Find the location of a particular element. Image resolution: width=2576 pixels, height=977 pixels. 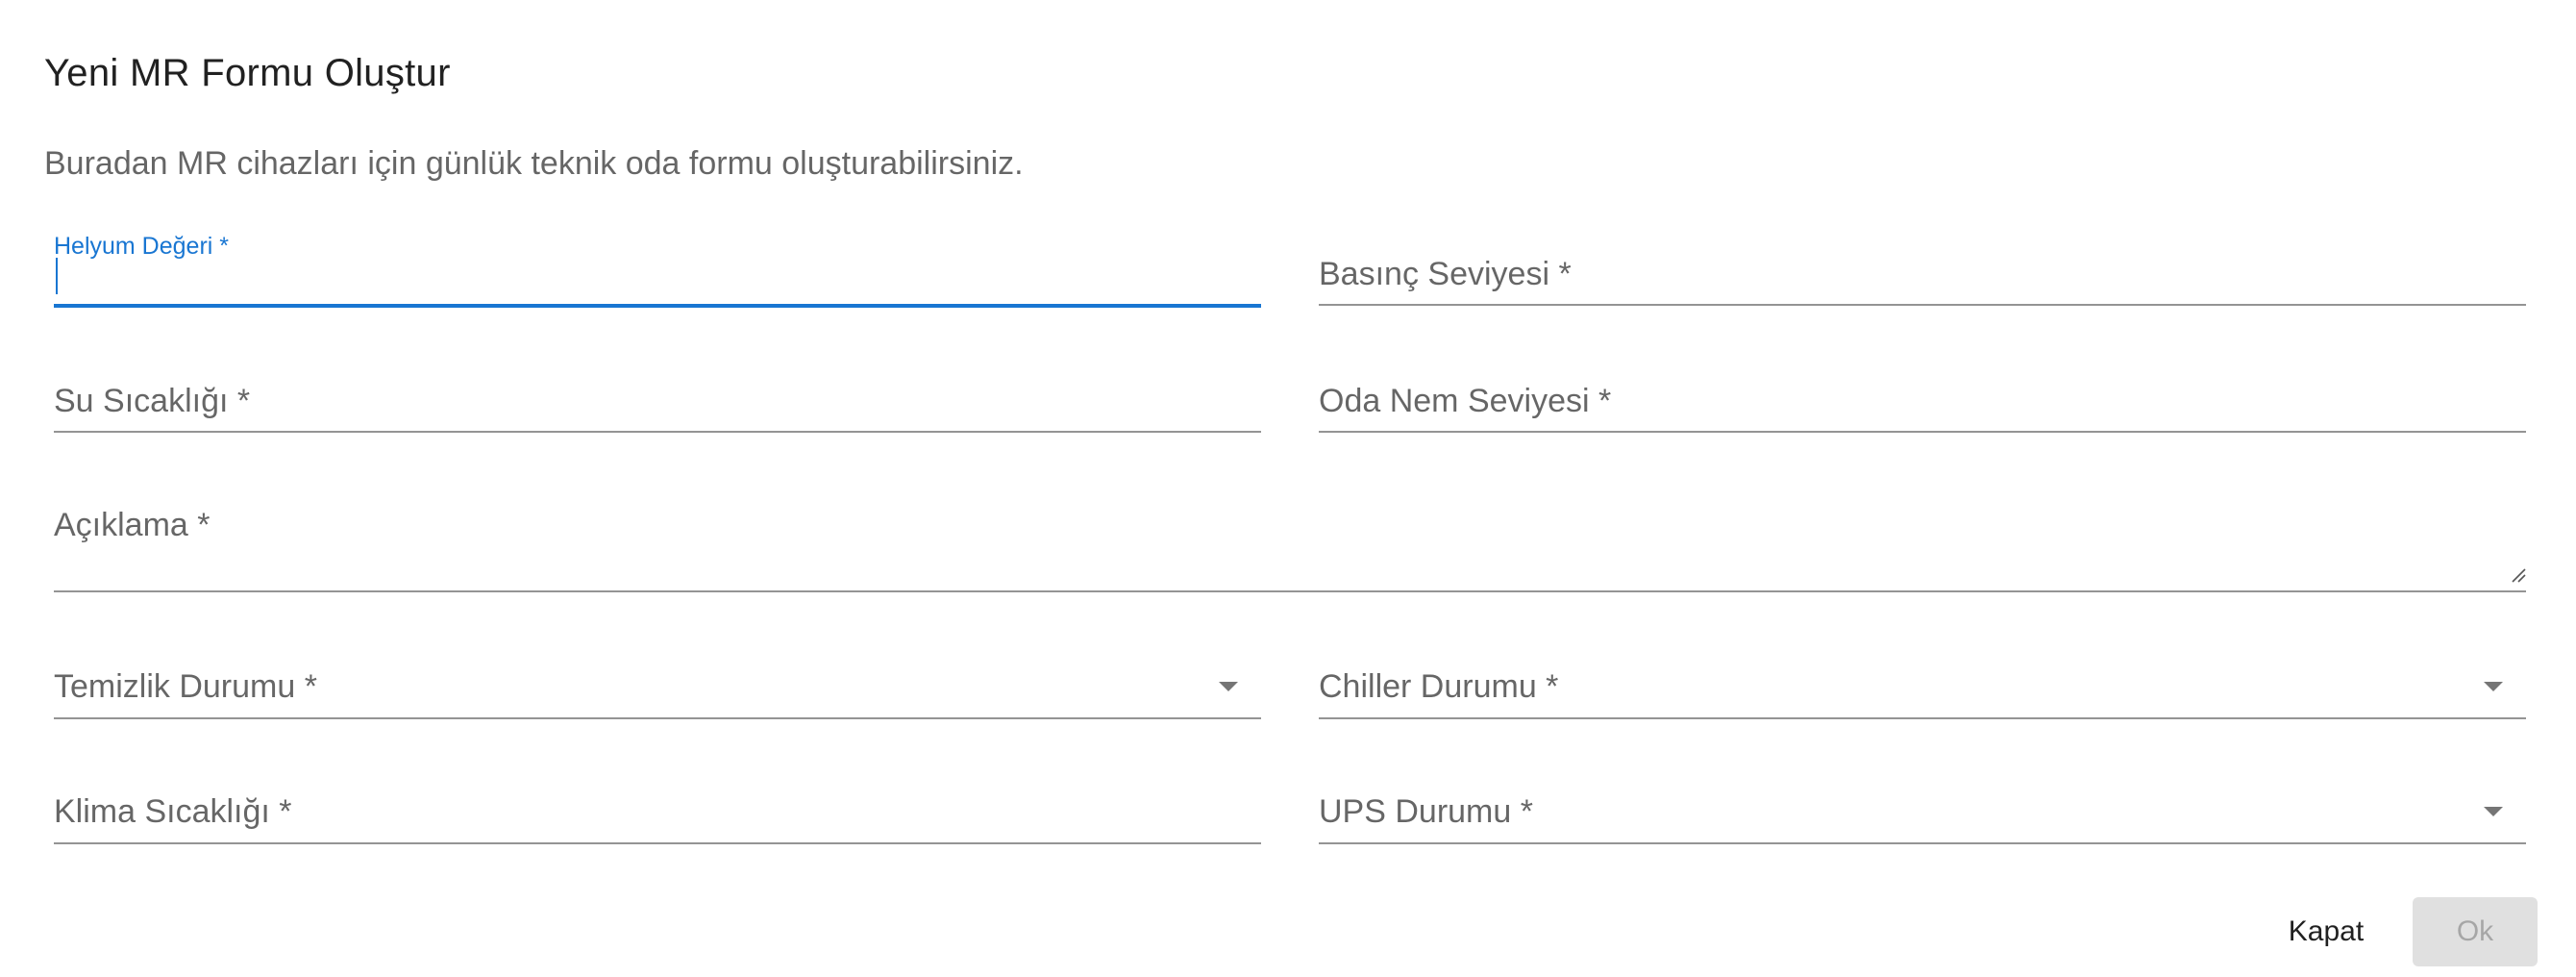

room-humidity-underline is located at coordinates (1923, 432).